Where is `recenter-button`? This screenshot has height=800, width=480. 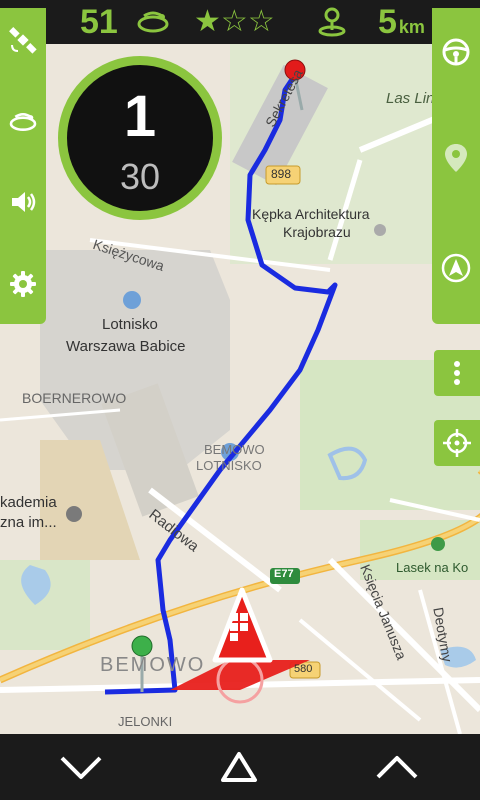 recenter-button is located at coordinates (457, 443).